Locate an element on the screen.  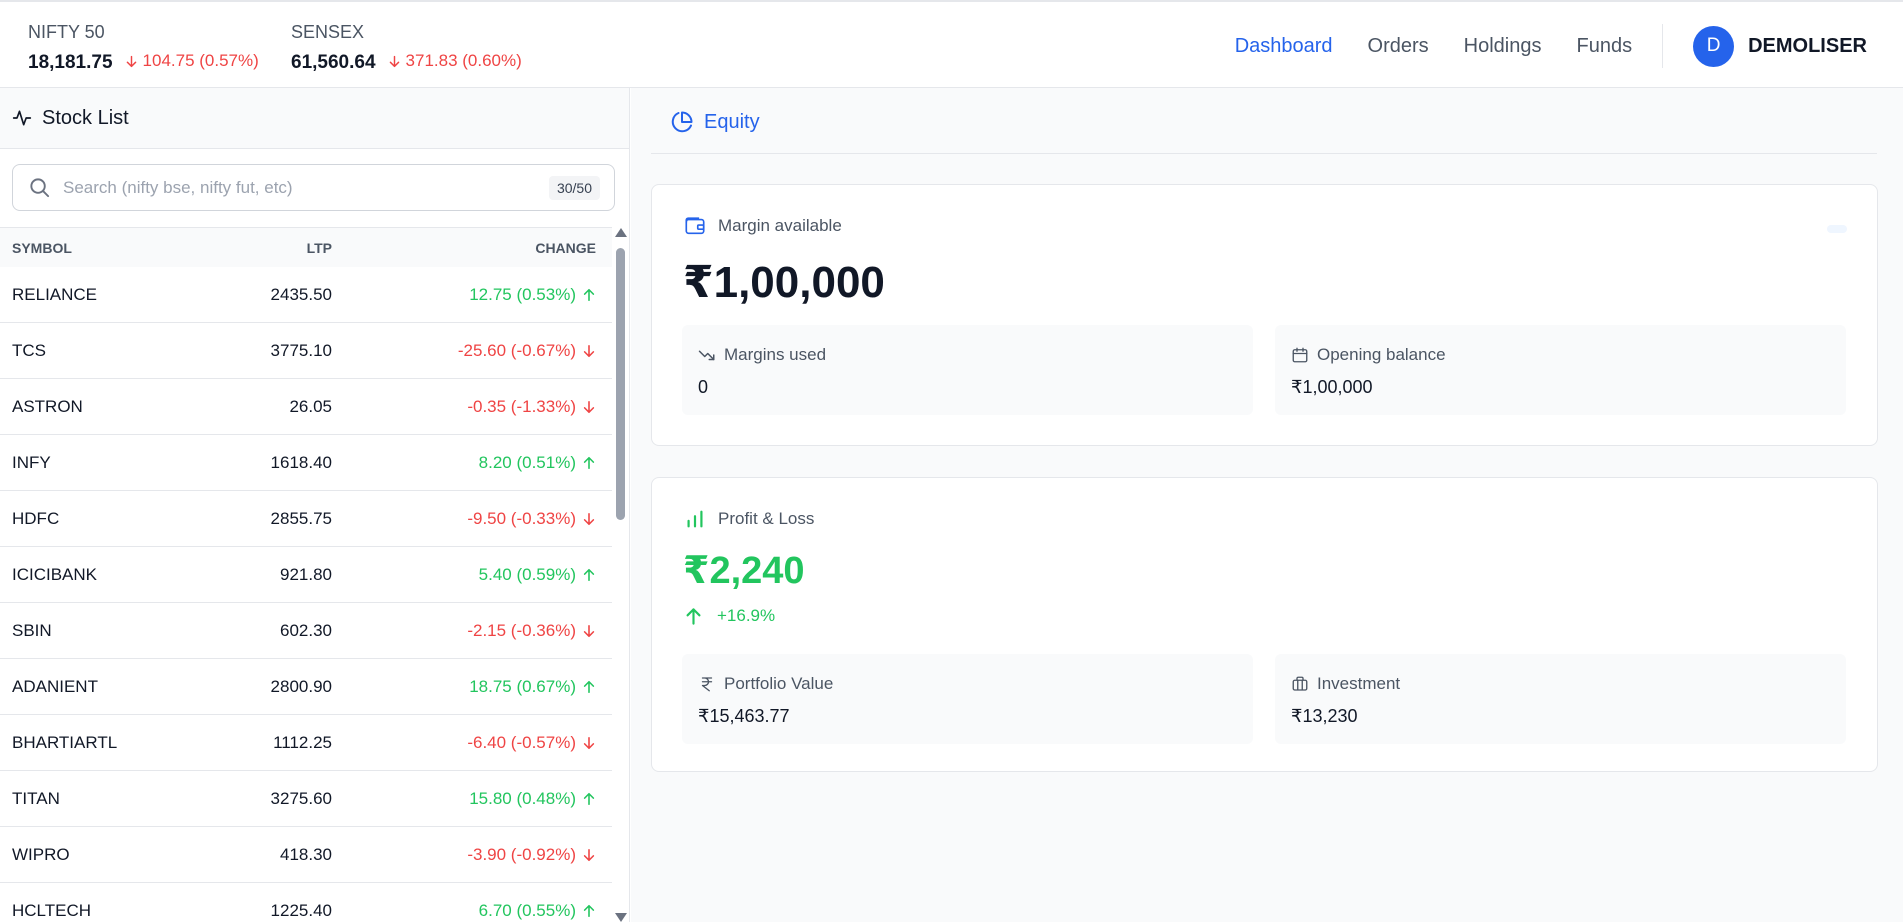
margin-card-title: Margin available is located at coordinates (763, 226).